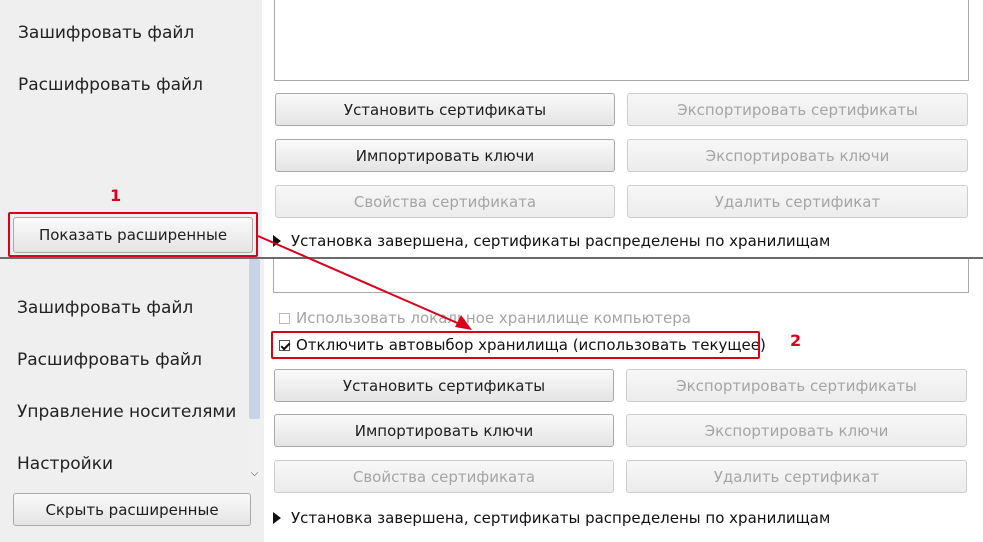 This screenshot has width=983, height=542. I want to click on arrow-line, so click(360, 280).